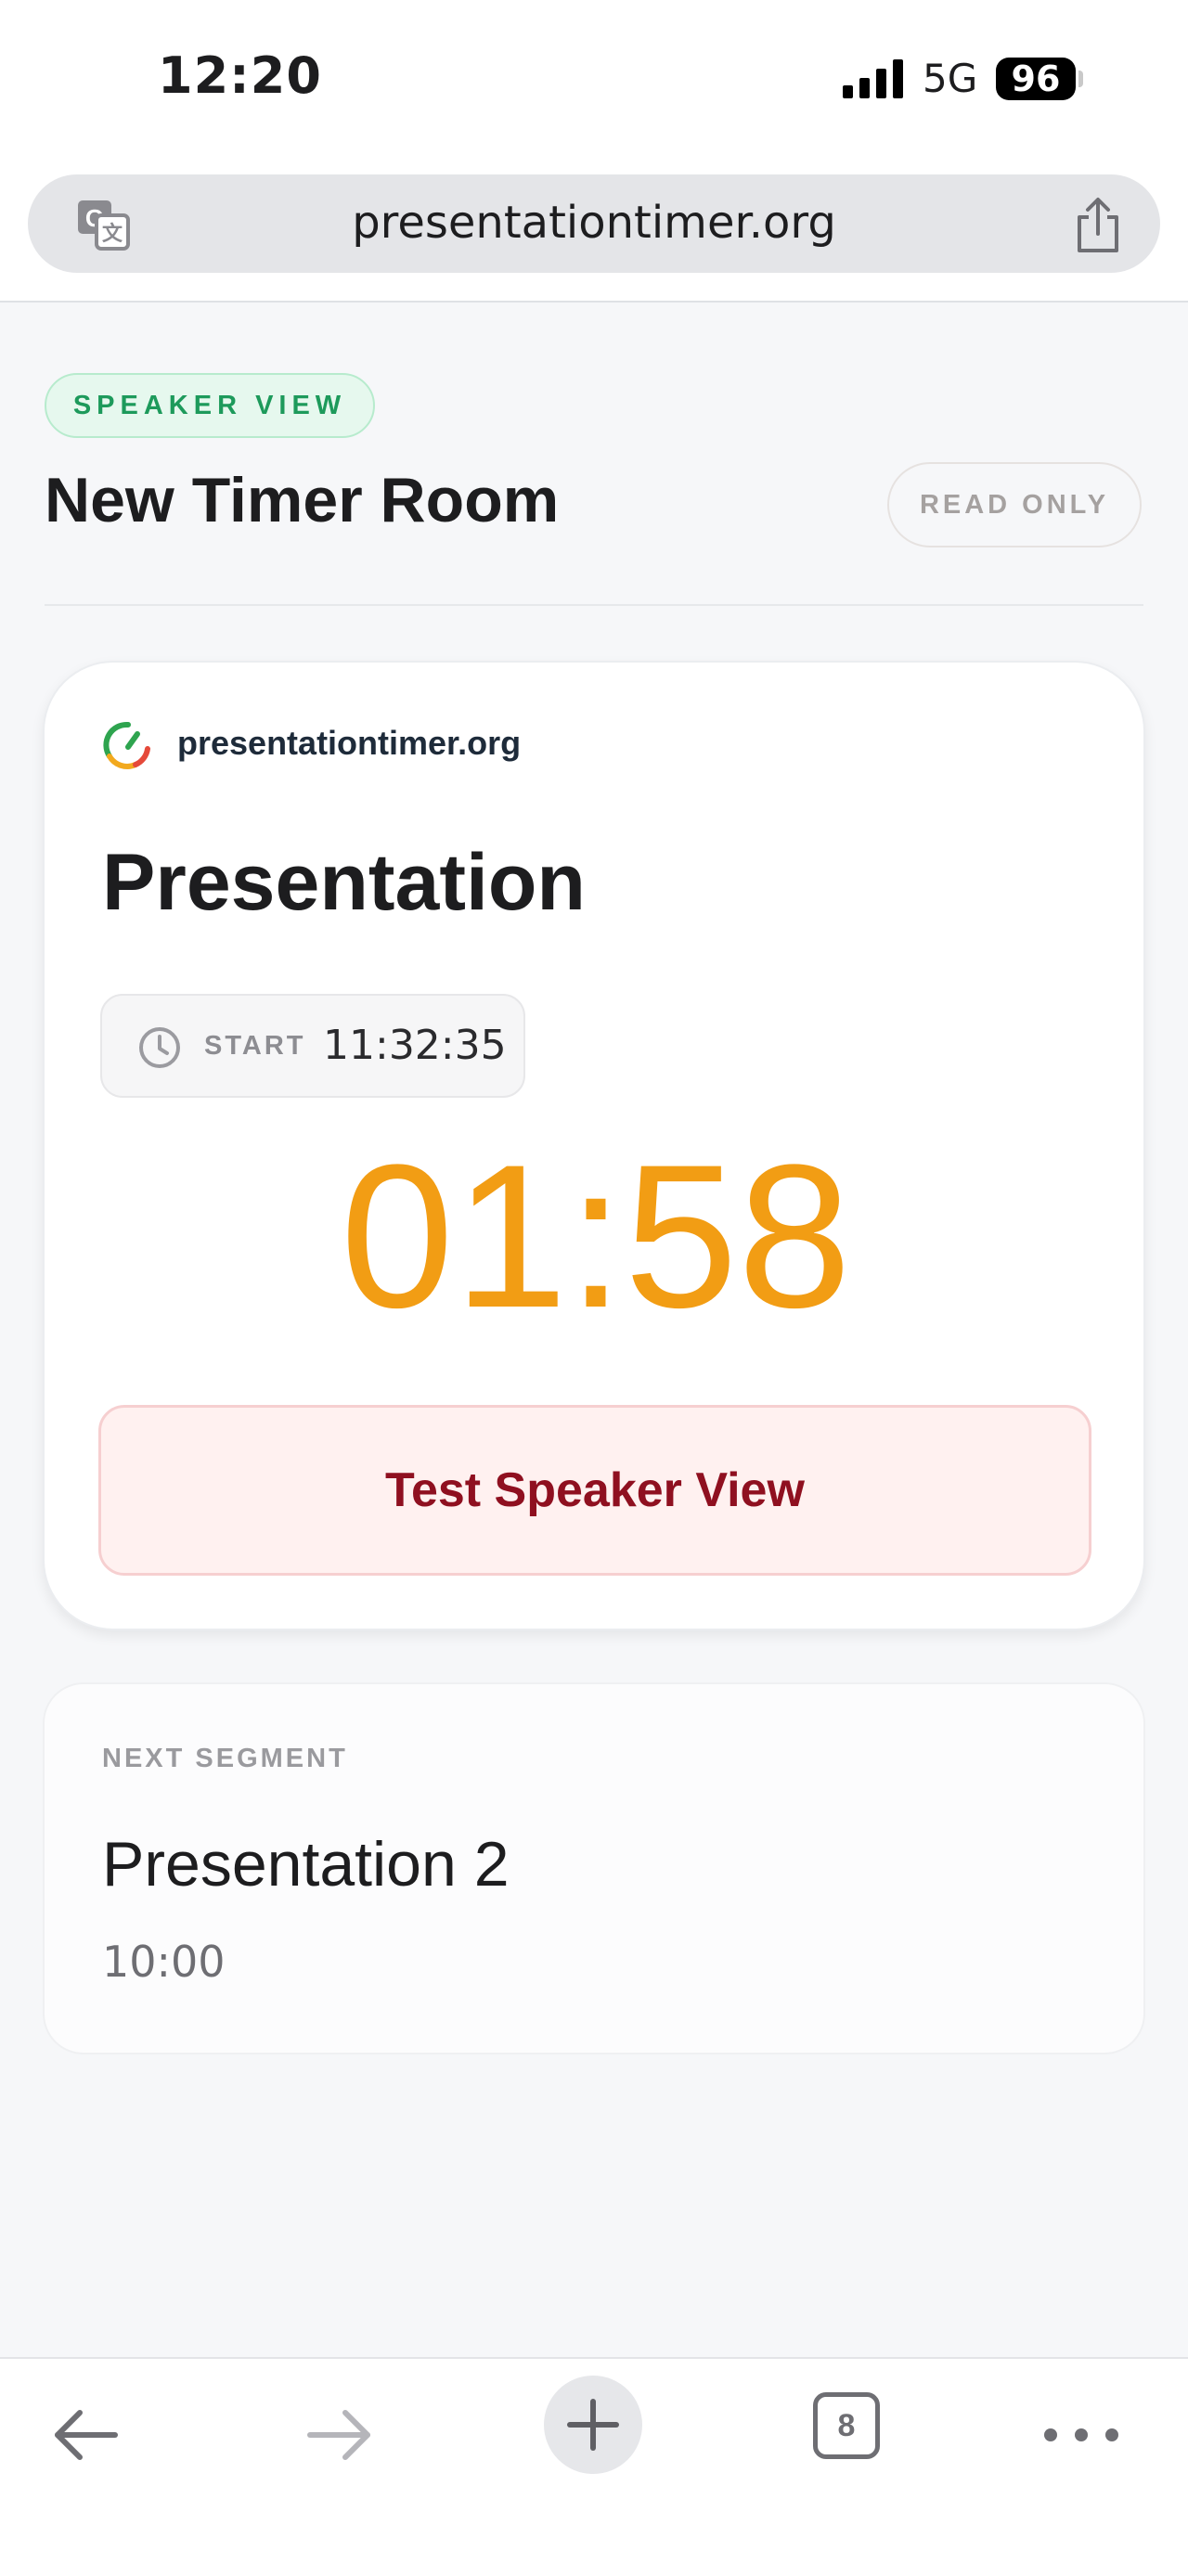  What do you see at coordinates (344, 882) in the screenshot?
I see `segment-title: Presentation` at bounding box center [344, 882].